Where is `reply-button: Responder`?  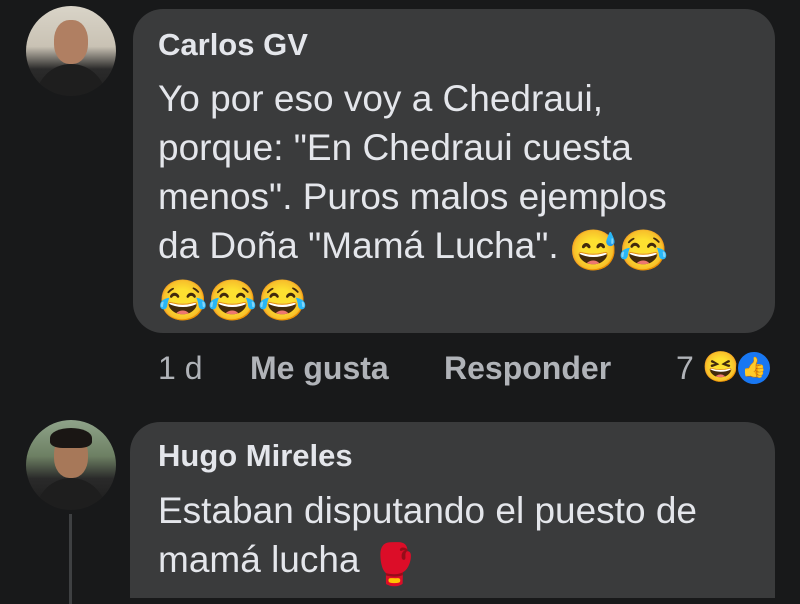
reply-button: Responder is located at coordinates (527, 368).